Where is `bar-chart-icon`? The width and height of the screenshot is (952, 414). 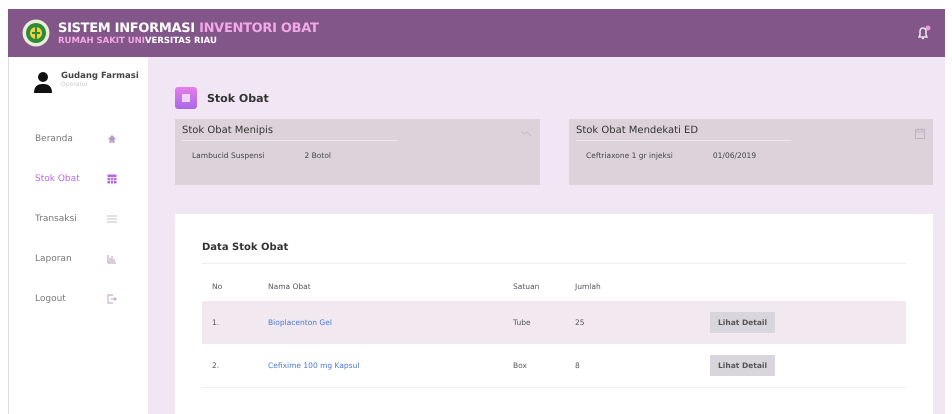
bar-chart-icon is located at coordinates (112, 259).